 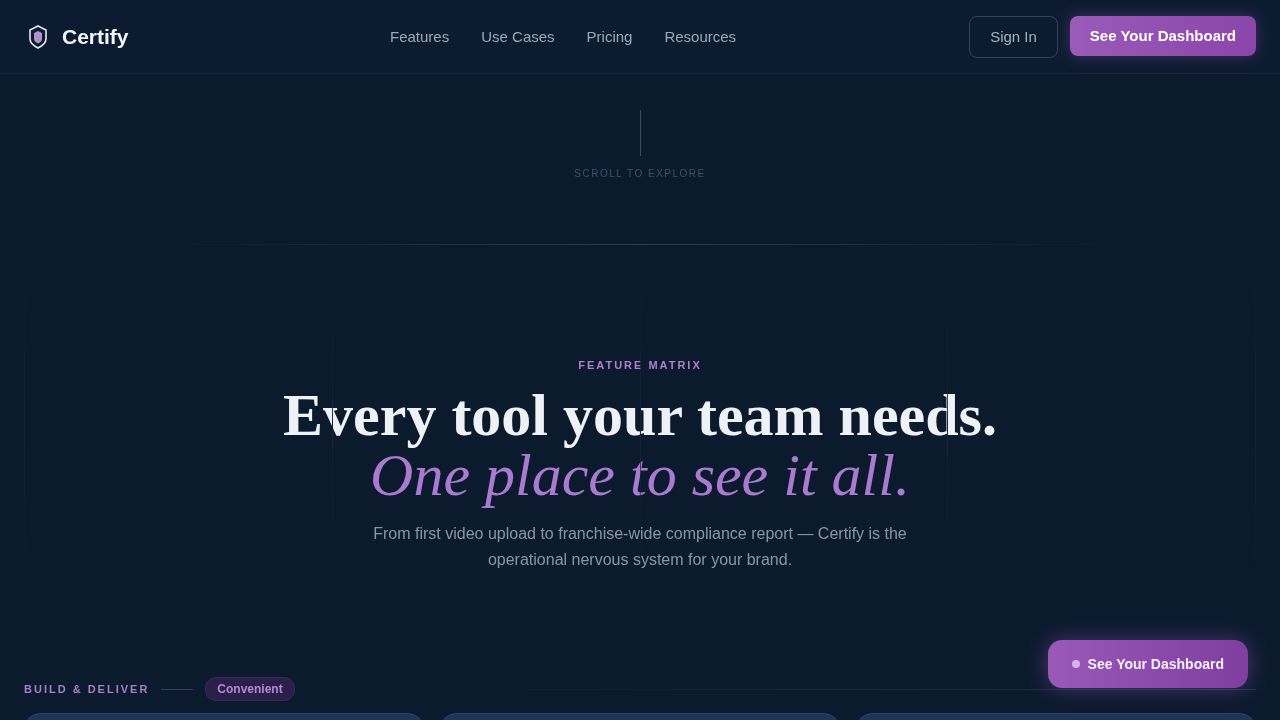 What do you see at coordinates (640, 133) in the screenshot?
I see `scroll-line` at bounding box center [640, 133].